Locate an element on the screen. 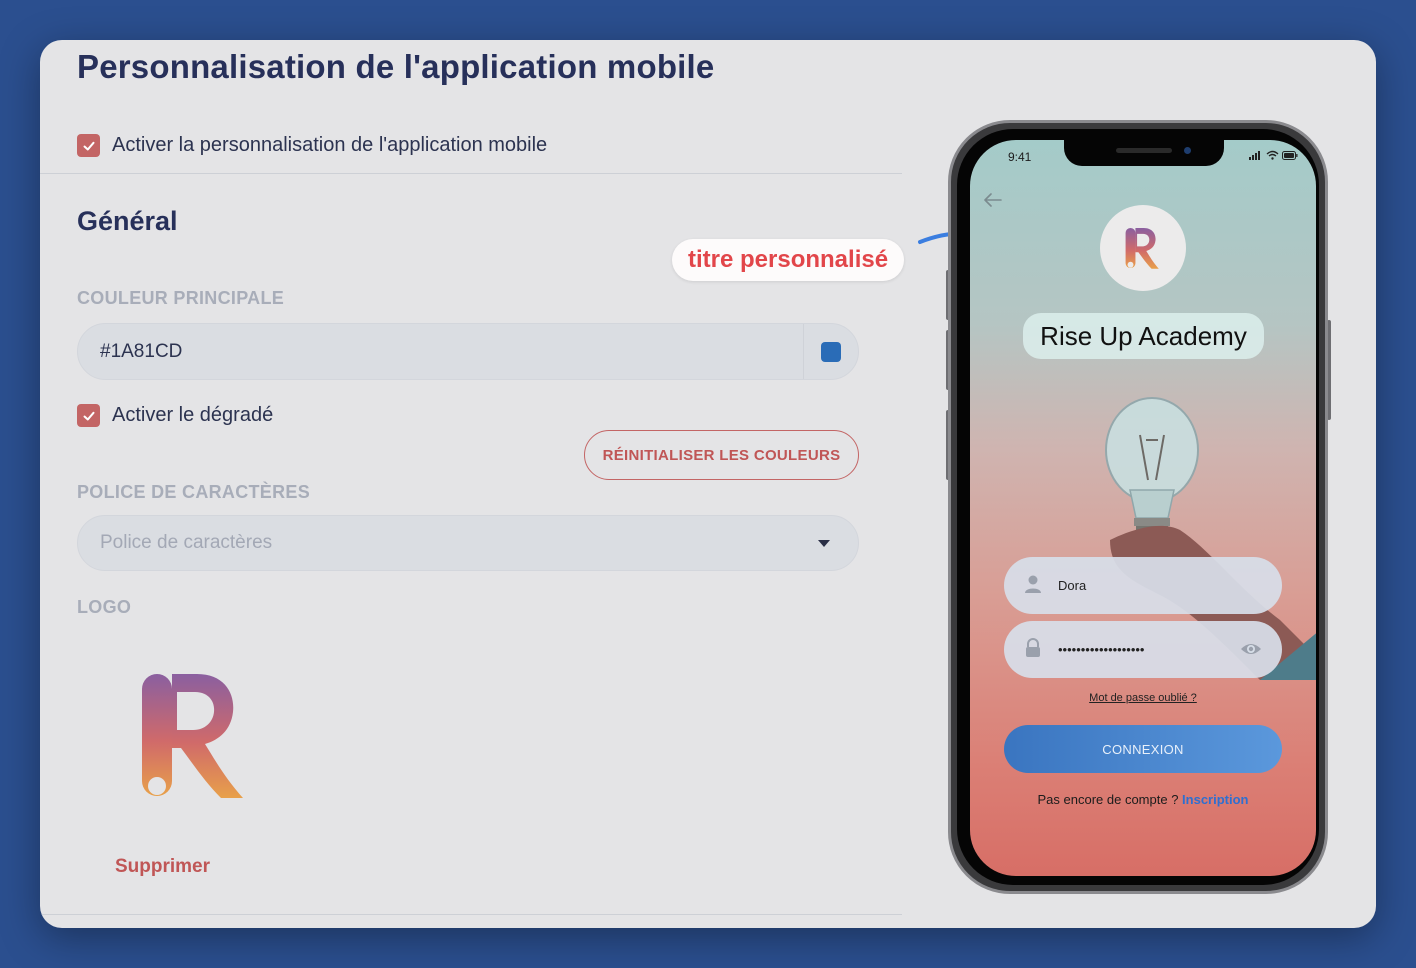  signup-link: Inscription is located at coordinates (1215, 799).